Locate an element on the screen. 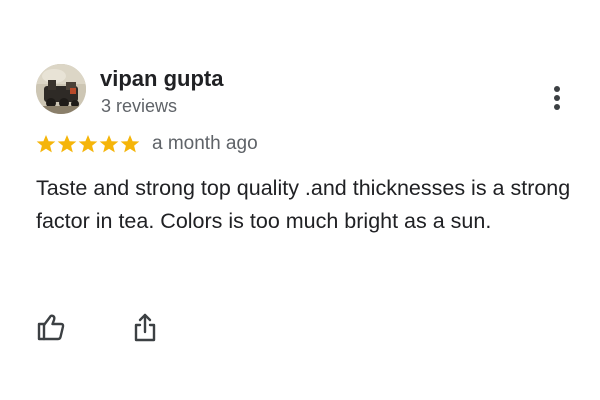  share-button is located at coordinates (145, 327).